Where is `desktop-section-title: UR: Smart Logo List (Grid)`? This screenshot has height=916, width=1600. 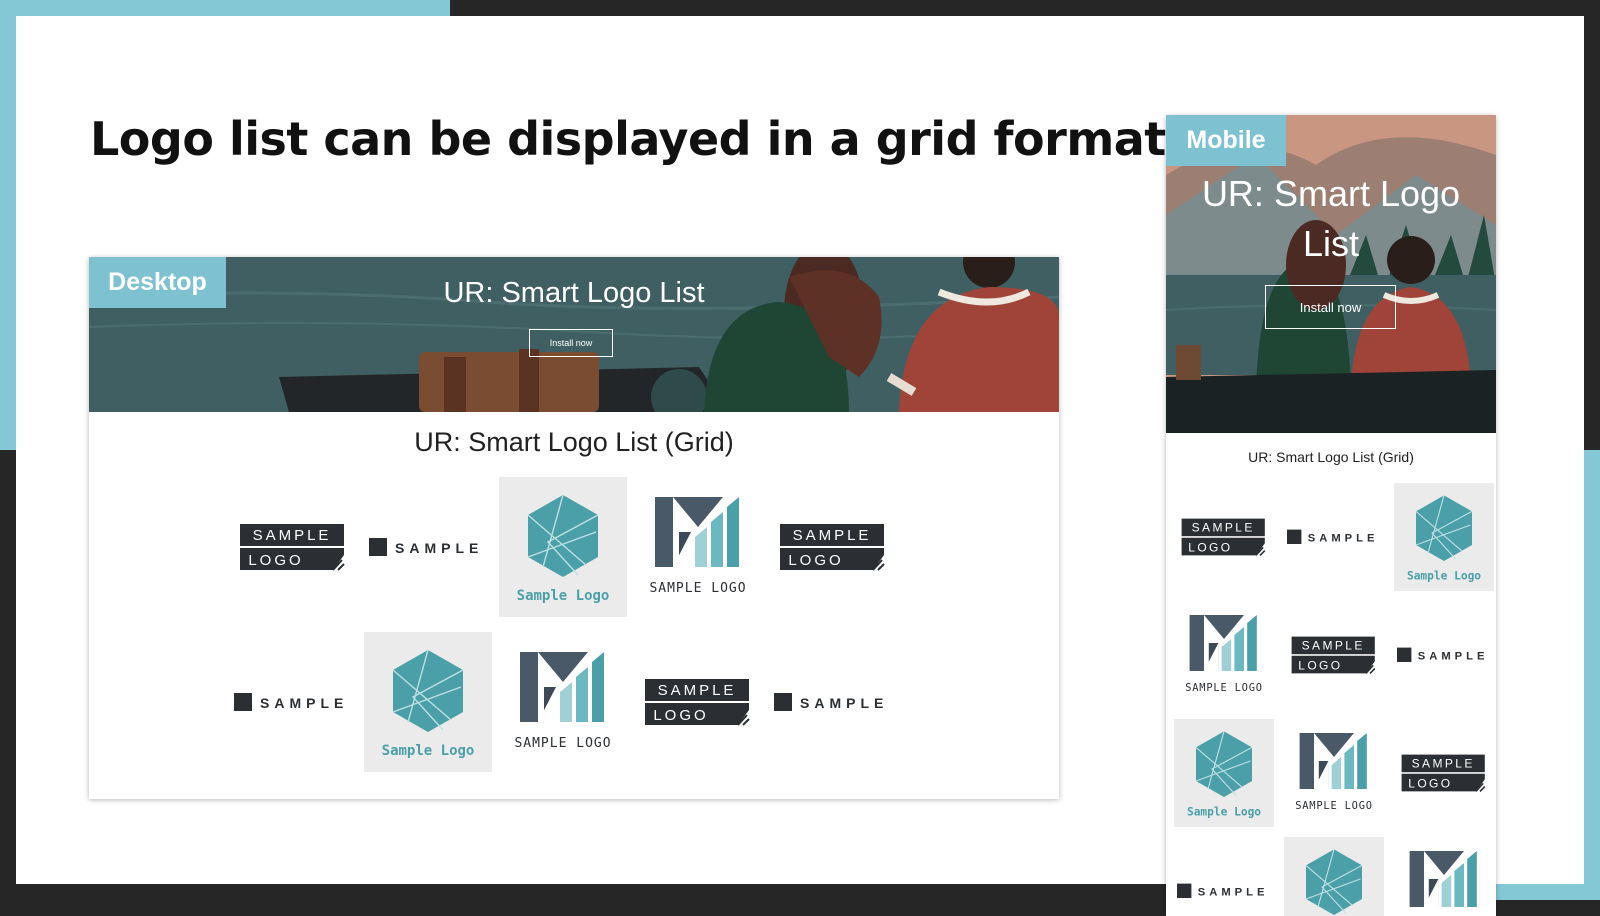
desktop-section-title: UR: Smart Logo List (Grid) is located at coordinates (574, 442).